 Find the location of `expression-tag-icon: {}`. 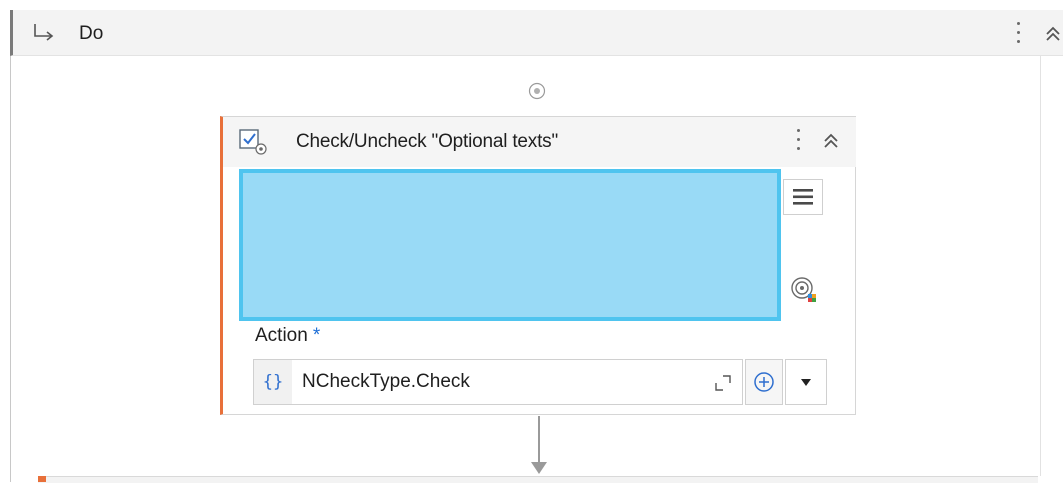

expression-tag-icon: {} is located at coordinates (273, 382).